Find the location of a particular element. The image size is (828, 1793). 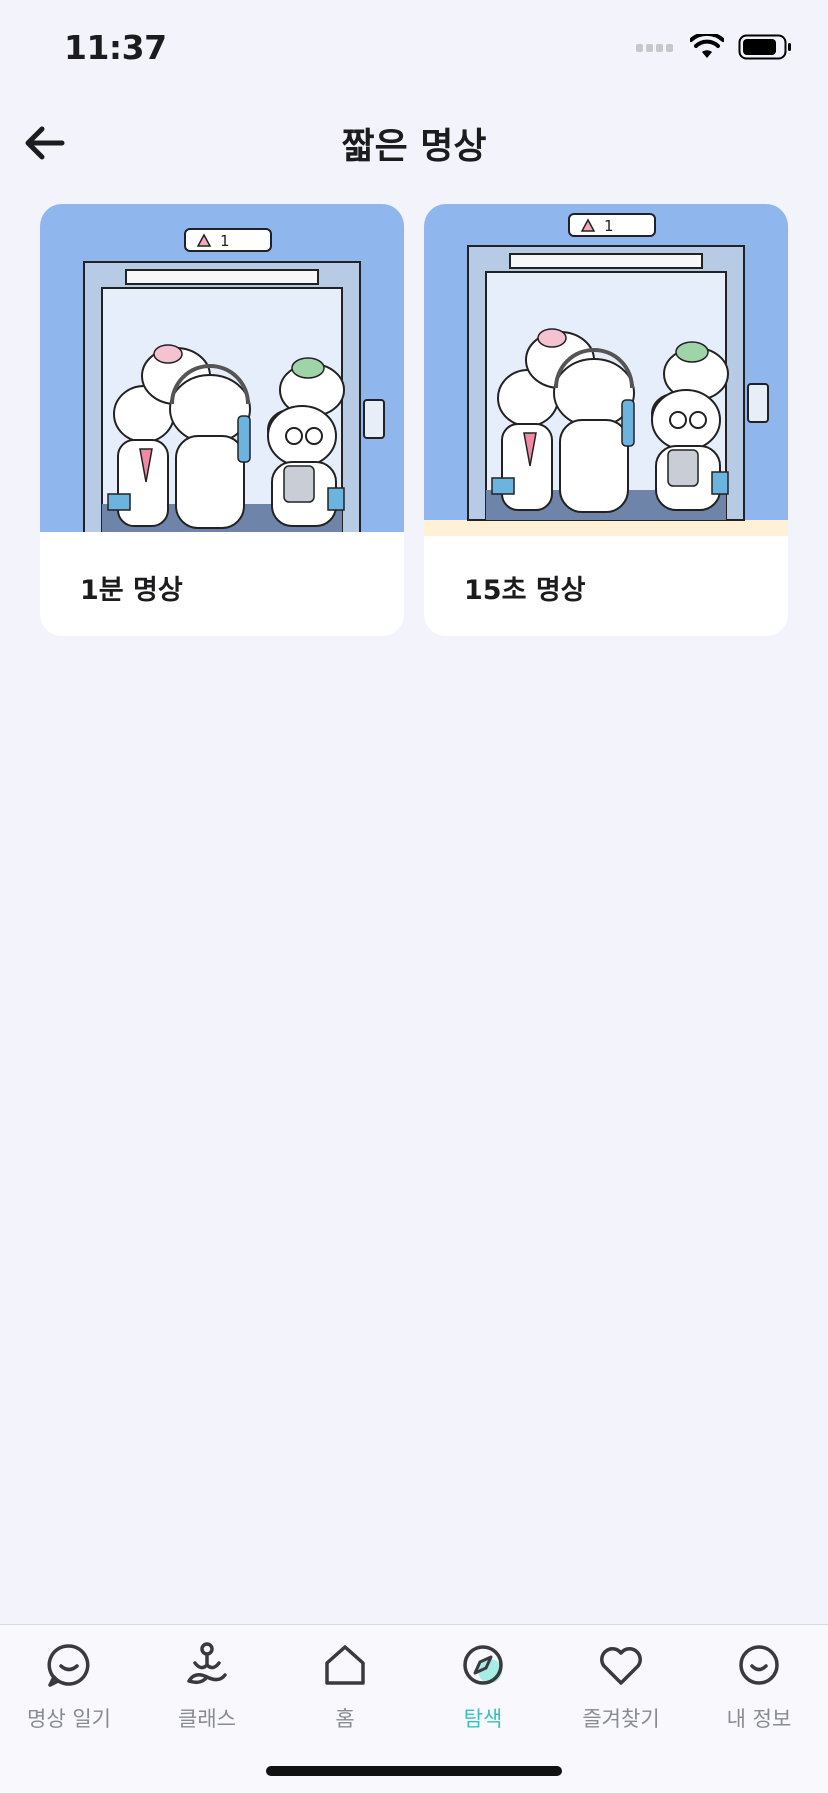

home-icon is located at coordinates (345, 1665).